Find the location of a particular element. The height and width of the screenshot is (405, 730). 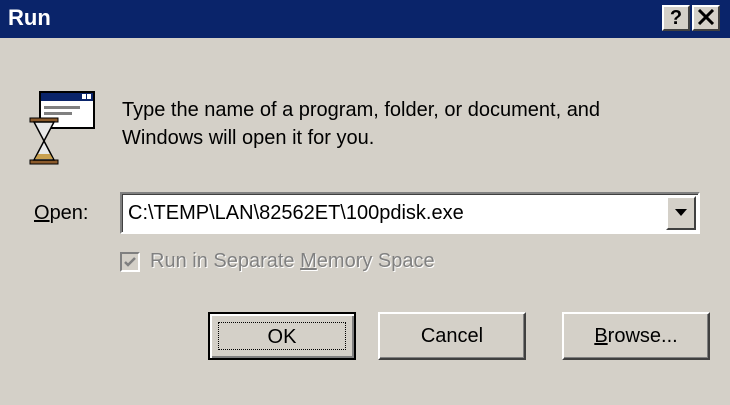

close-button is located at coordinates (706, 18).